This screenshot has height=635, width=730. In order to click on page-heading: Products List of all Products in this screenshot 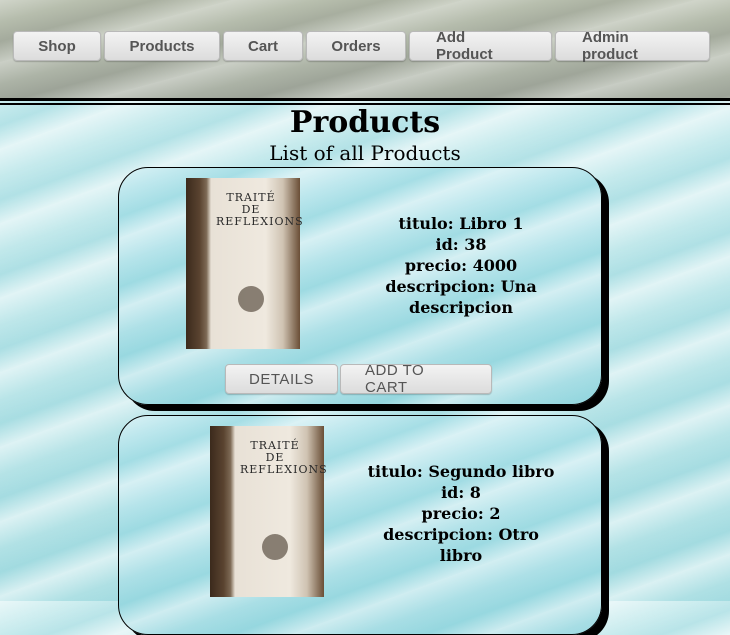, I will do `click(365, 136)`.